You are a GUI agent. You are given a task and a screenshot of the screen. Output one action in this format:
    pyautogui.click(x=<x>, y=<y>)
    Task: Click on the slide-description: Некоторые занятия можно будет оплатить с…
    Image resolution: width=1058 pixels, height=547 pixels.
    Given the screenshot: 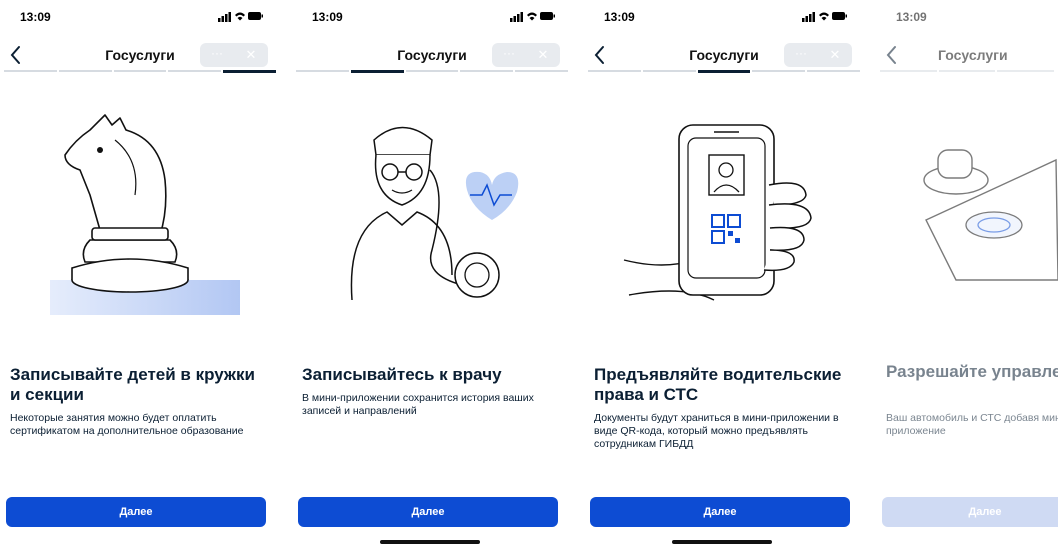 What is the action you would take?
    pyautogui.click(x=127, y=424)
    